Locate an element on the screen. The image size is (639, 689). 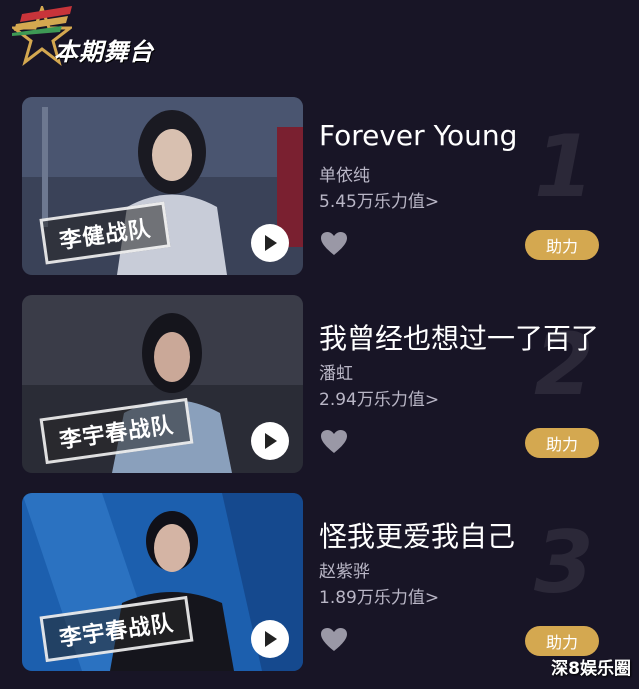
power-value-link: 1.89万乐力值> is located at coordinates (379, 595).